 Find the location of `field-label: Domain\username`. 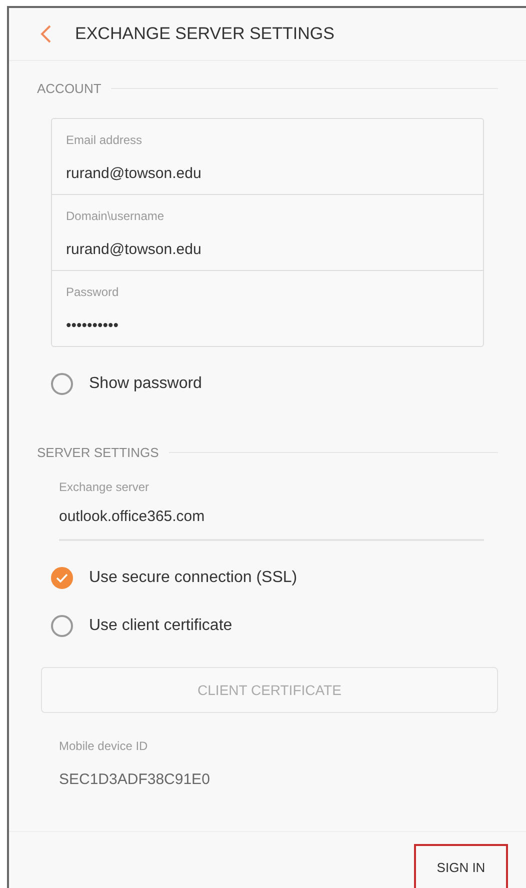

field-label: Domain\username is located at coordinates (116, 216).